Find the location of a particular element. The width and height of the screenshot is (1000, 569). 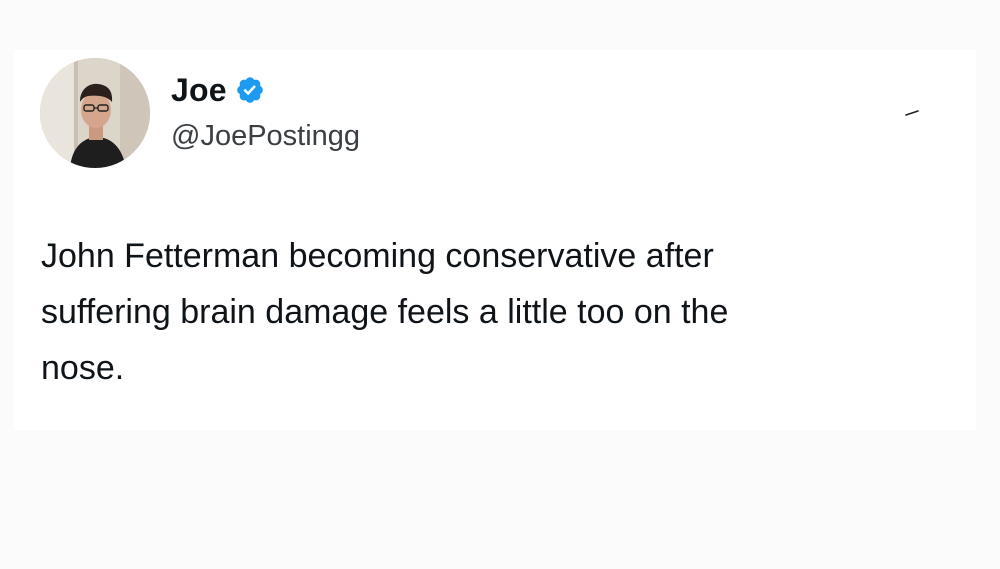

avatar is located at coordinates (95, 113).